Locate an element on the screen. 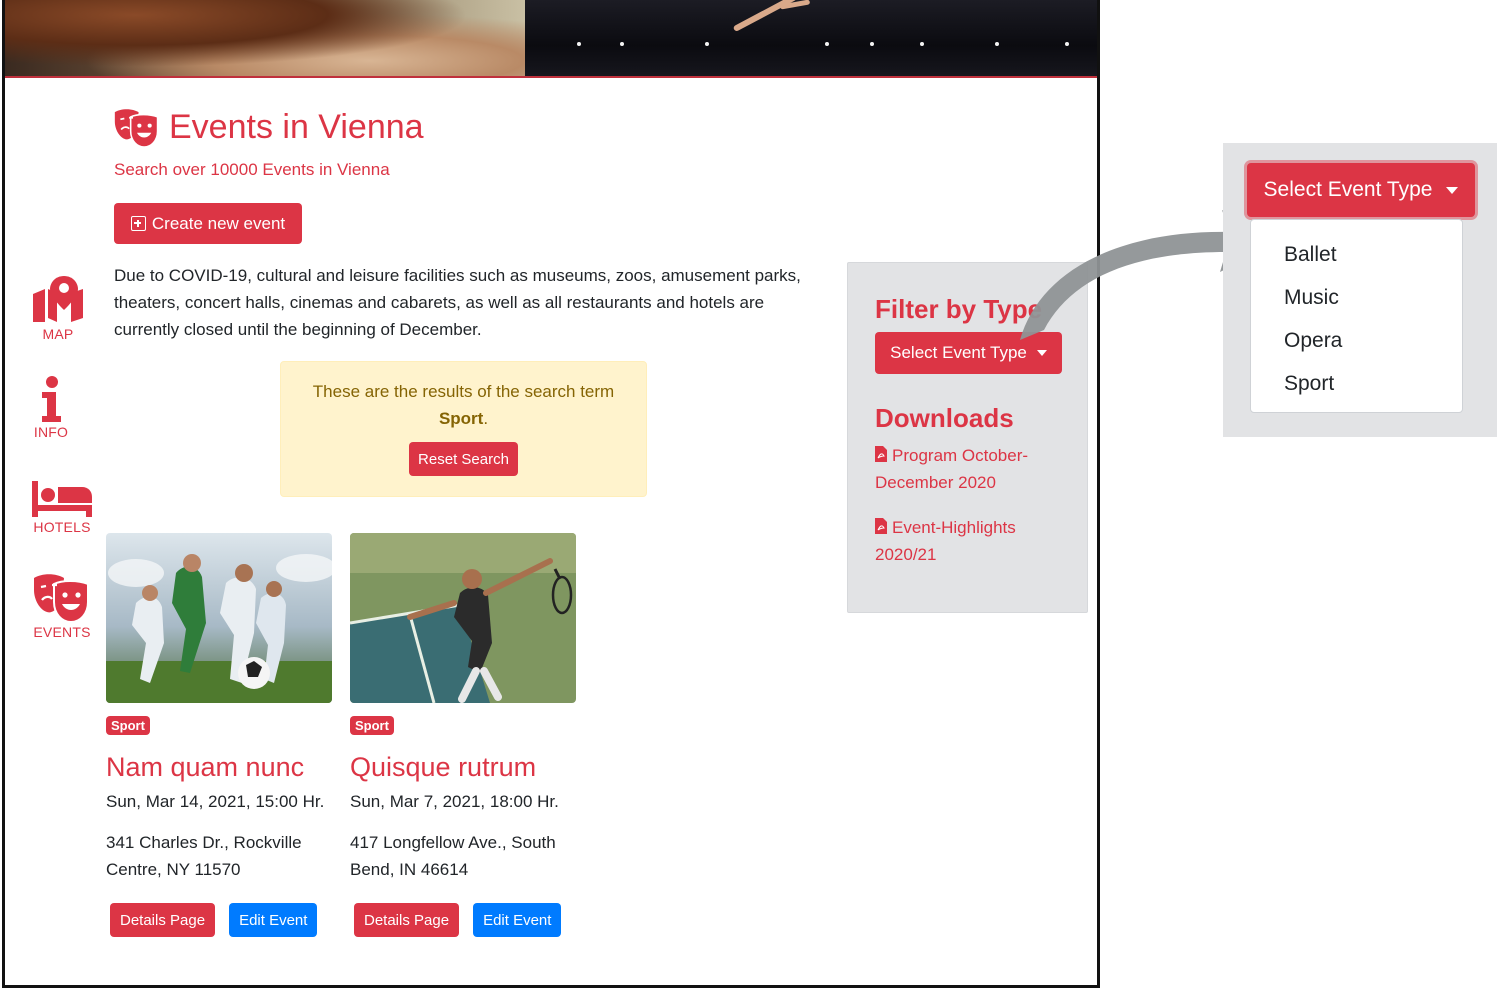 Image resolution: width=1500 pixels, height=988 pixels. downloads-title: Downloads is located at coordinates (944, 418).